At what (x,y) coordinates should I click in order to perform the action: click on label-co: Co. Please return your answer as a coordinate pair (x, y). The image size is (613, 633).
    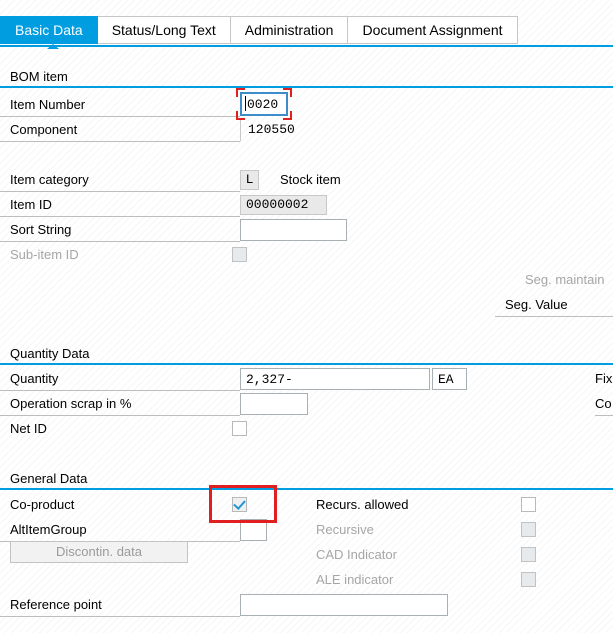
    Looking at the image, I should click on (604, 404).